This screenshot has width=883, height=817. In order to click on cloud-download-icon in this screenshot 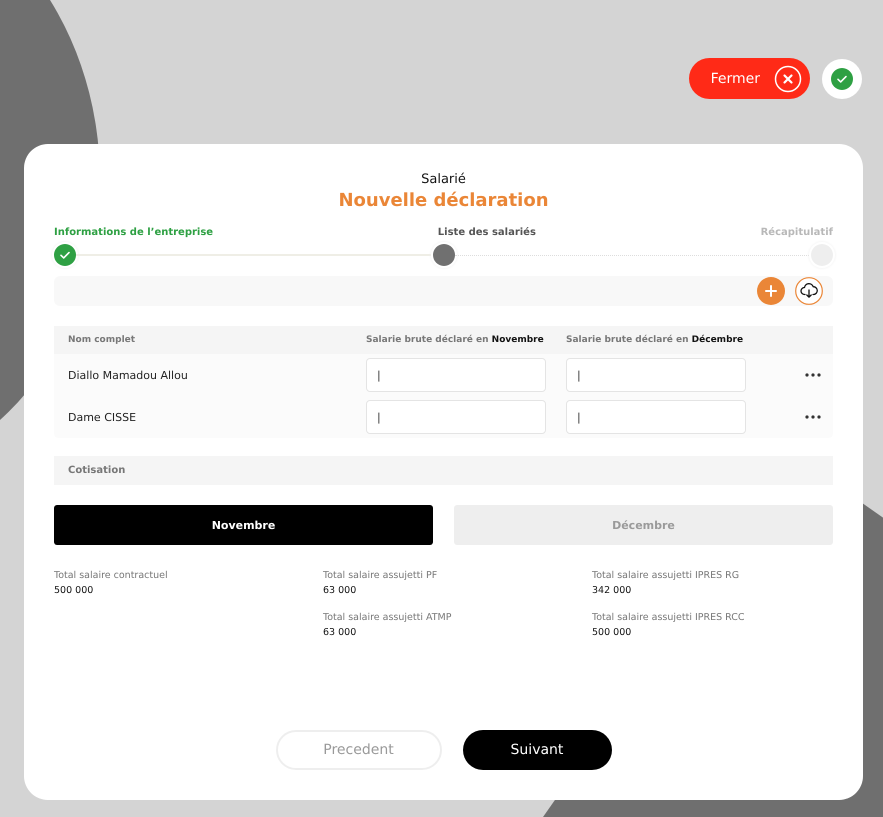, I will do `click(809, 291)`.